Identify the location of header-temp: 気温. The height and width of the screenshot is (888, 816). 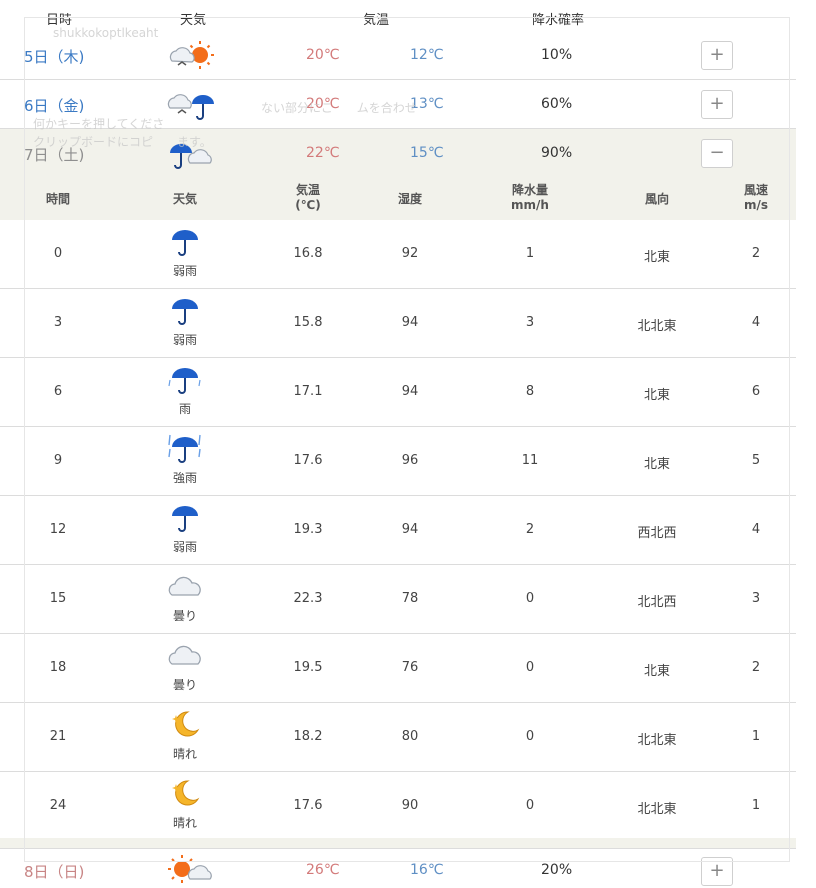
(375, 20).